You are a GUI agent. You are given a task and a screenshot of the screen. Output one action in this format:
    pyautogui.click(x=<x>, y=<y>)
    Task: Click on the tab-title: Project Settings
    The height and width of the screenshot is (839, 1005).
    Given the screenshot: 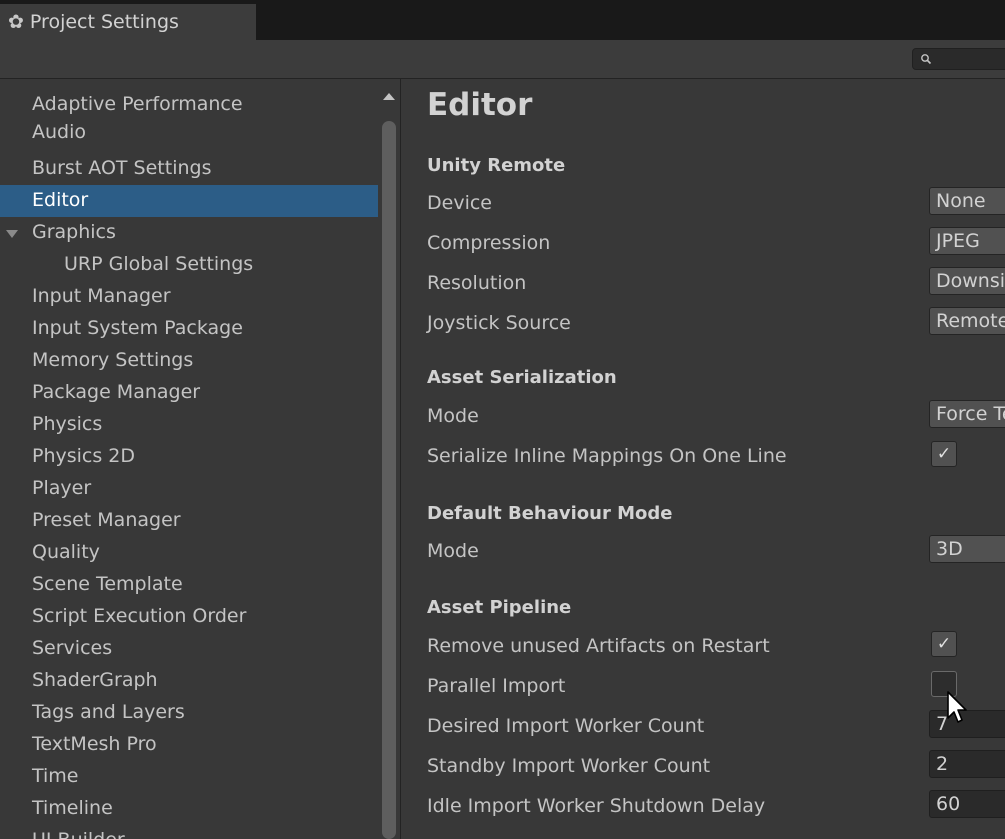 What is the action you would take?
    pyautogui.click(x=104, y=22)
    